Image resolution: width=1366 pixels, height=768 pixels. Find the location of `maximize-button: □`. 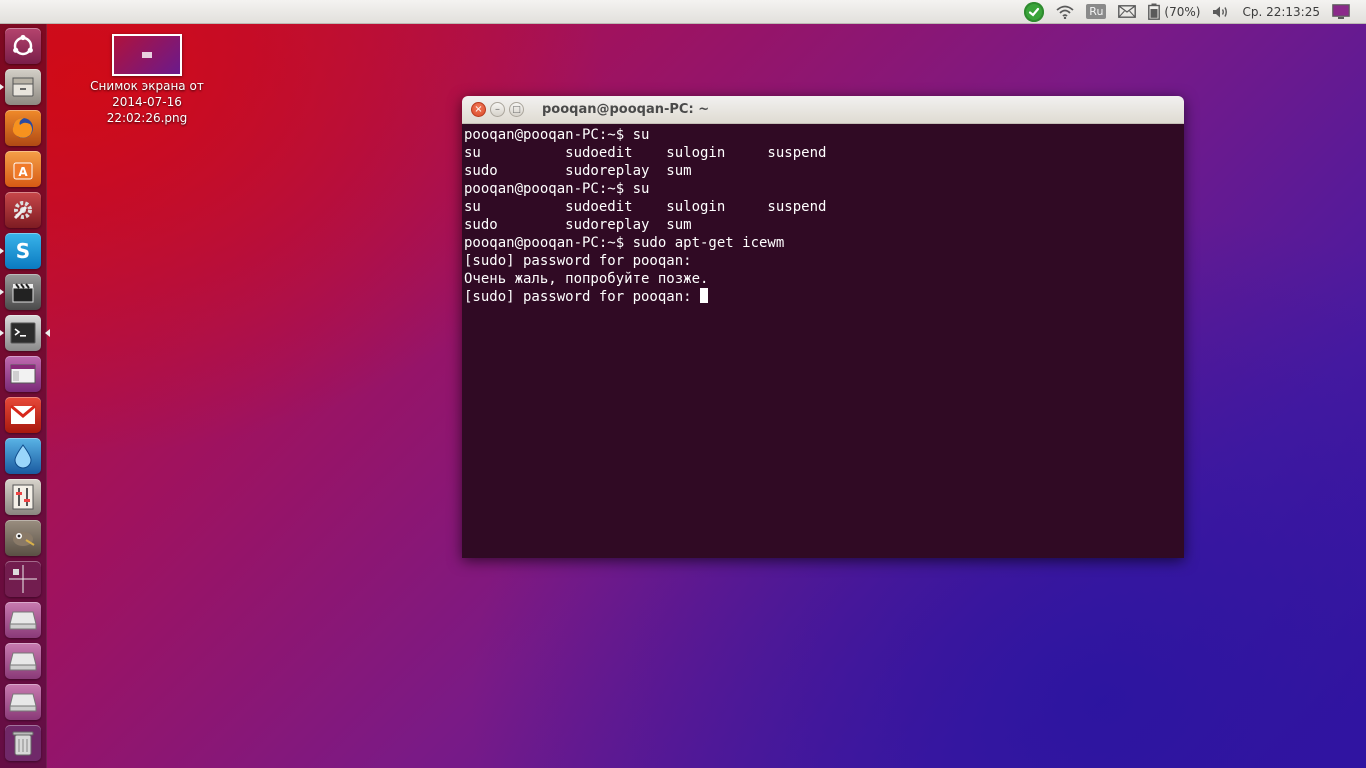

maximize-button: □ is located at coordinates (516, 109).